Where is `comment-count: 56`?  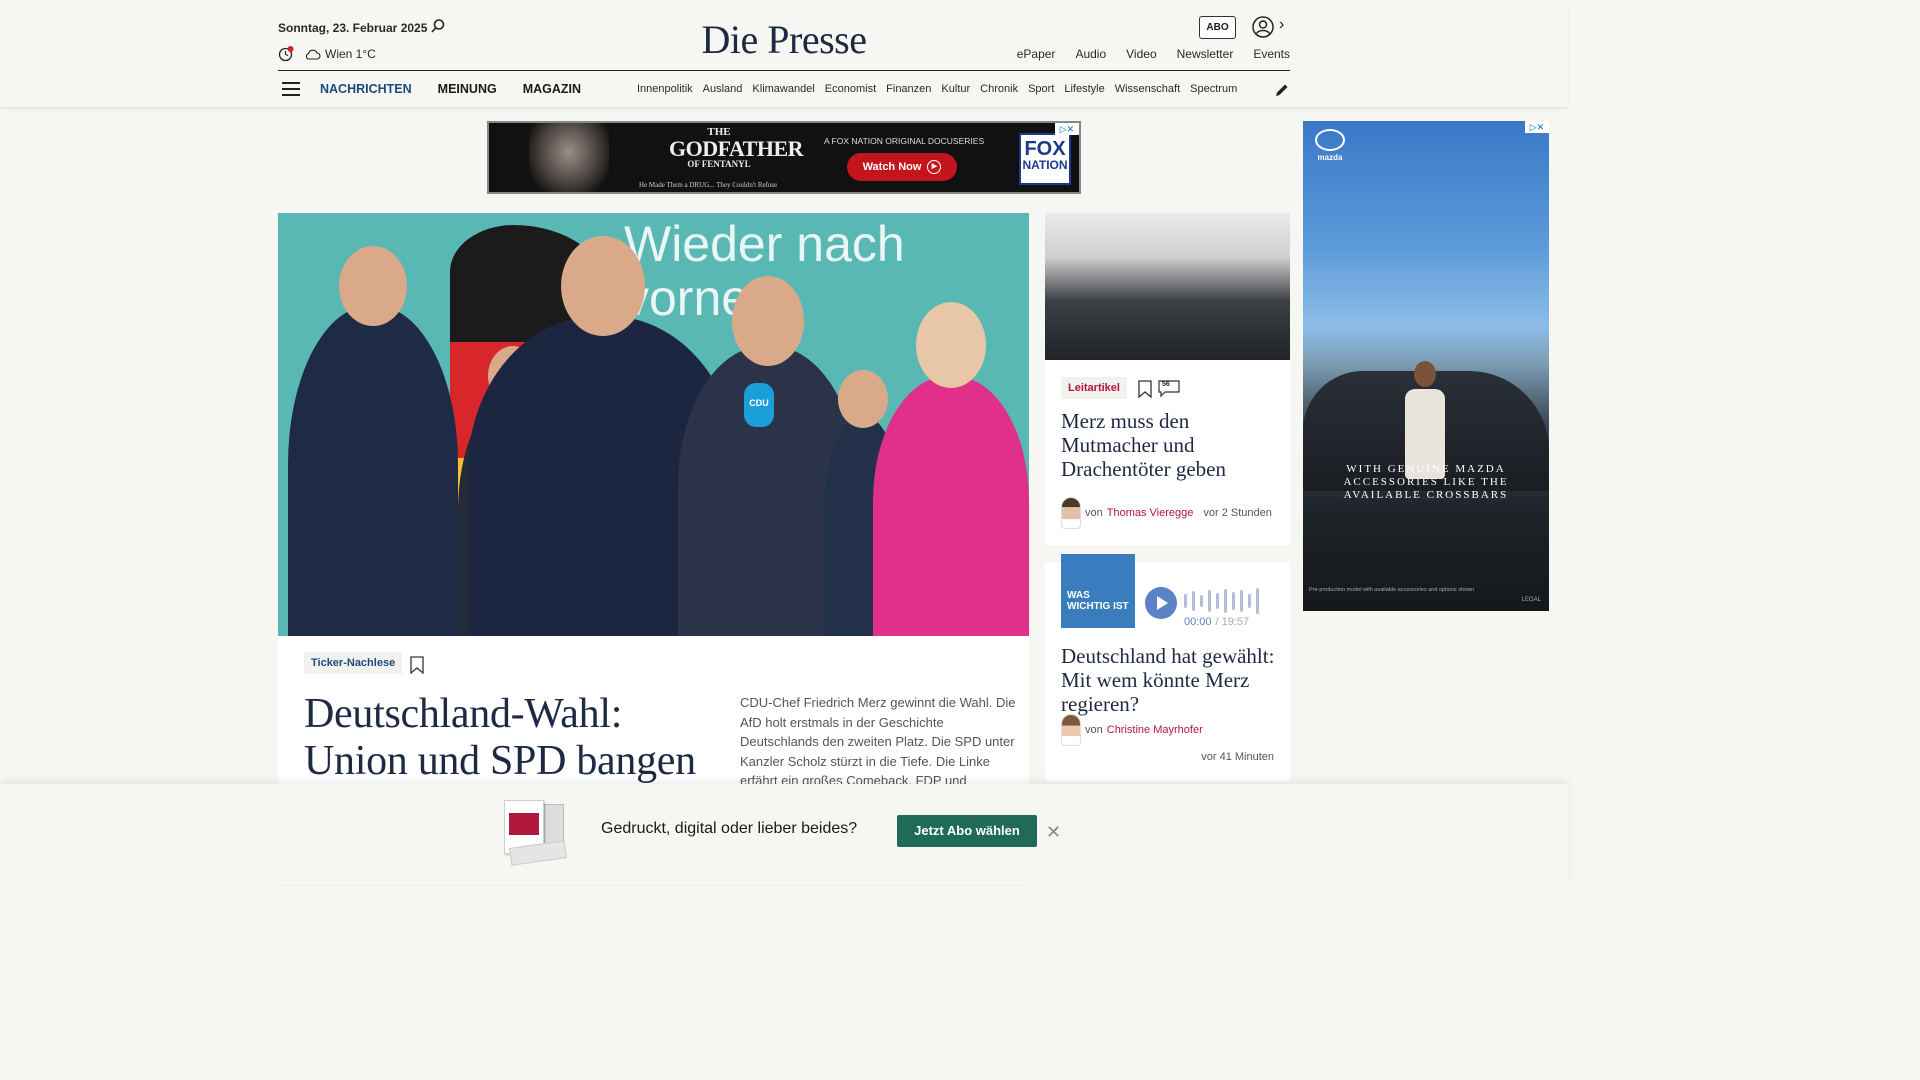
comment-count: 56 is located at coordinates (1166, 384).